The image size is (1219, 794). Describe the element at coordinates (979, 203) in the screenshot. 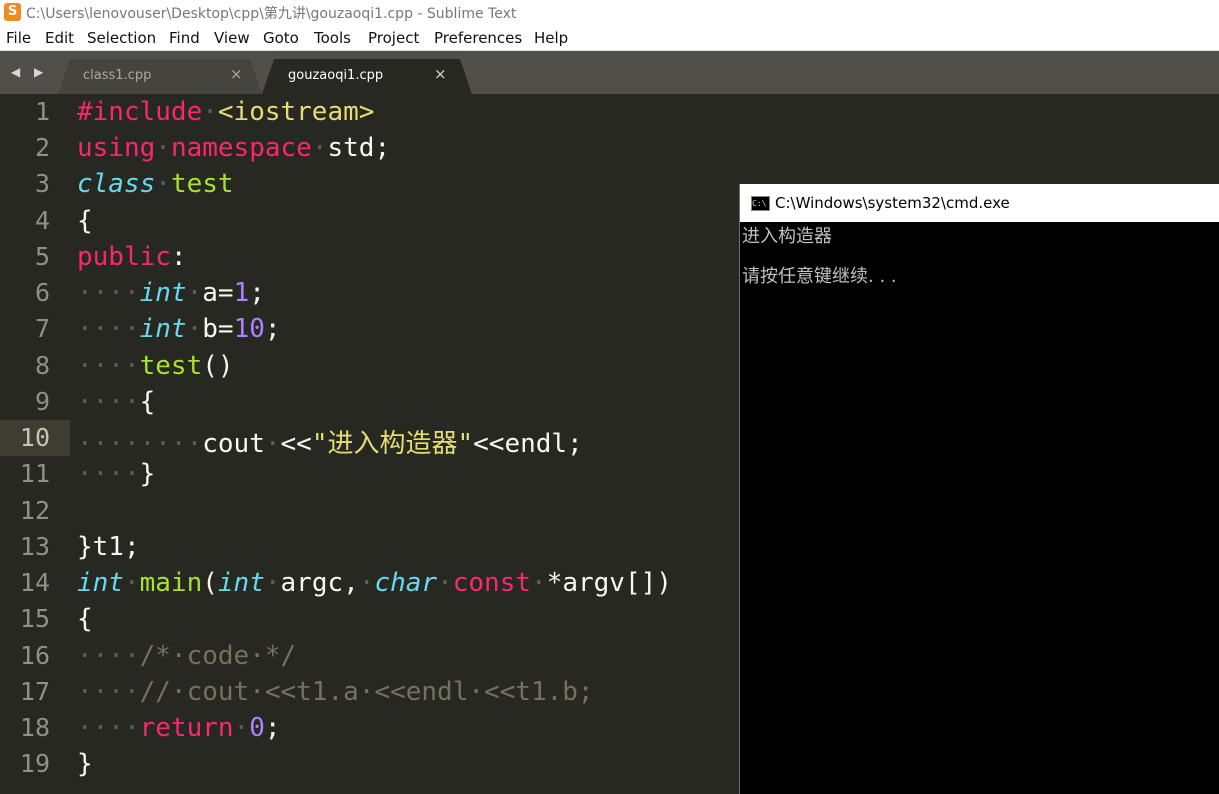

I see `console-titlebar: C:\ C:\Windows\system32\cmd.exe` at that location.